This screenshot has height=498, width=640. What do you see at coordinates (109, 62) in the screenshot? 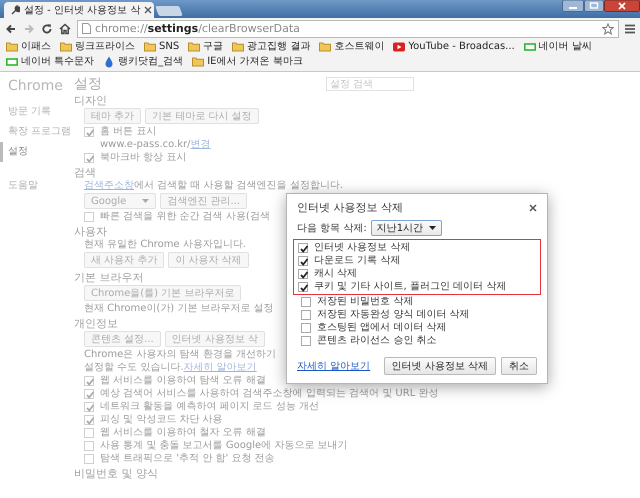
I see `drop-icon` at bounding box center [109, 62].